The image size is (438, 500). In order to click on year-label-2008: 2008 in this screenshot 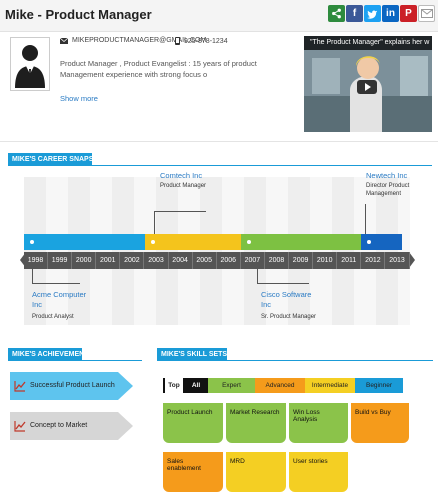, I will do `click(277, 260)`.